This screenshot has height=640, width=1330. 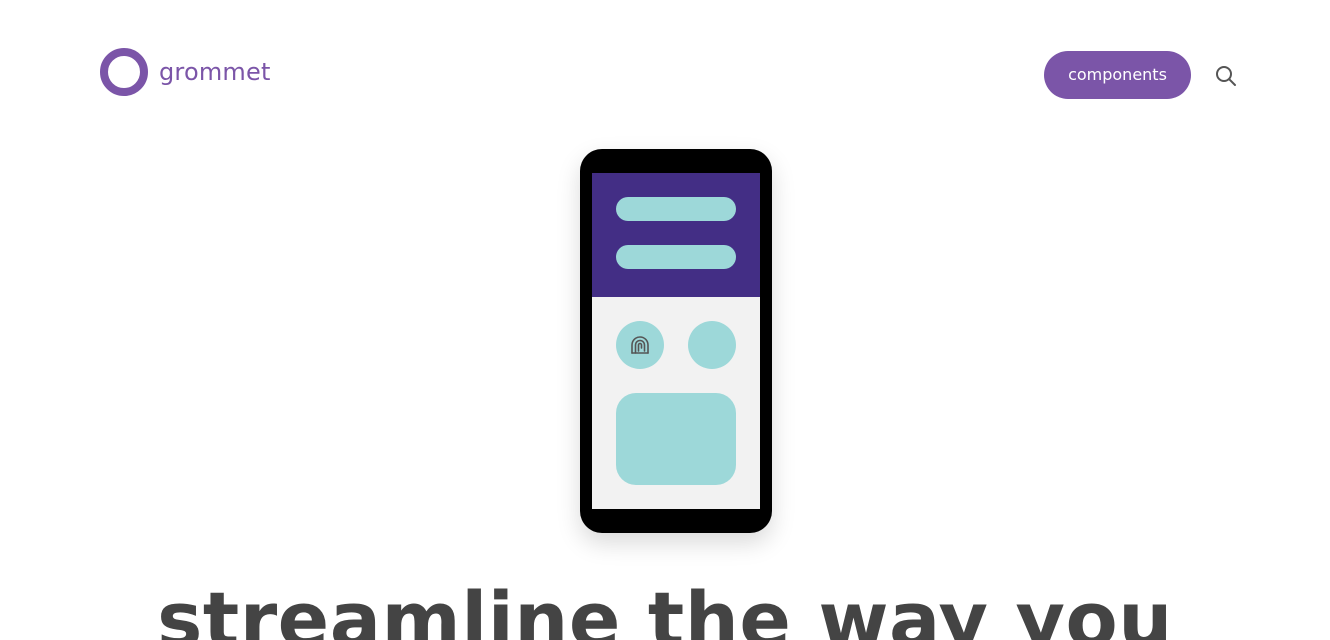 I want to click on search-button, so click(x=1226, y=76).